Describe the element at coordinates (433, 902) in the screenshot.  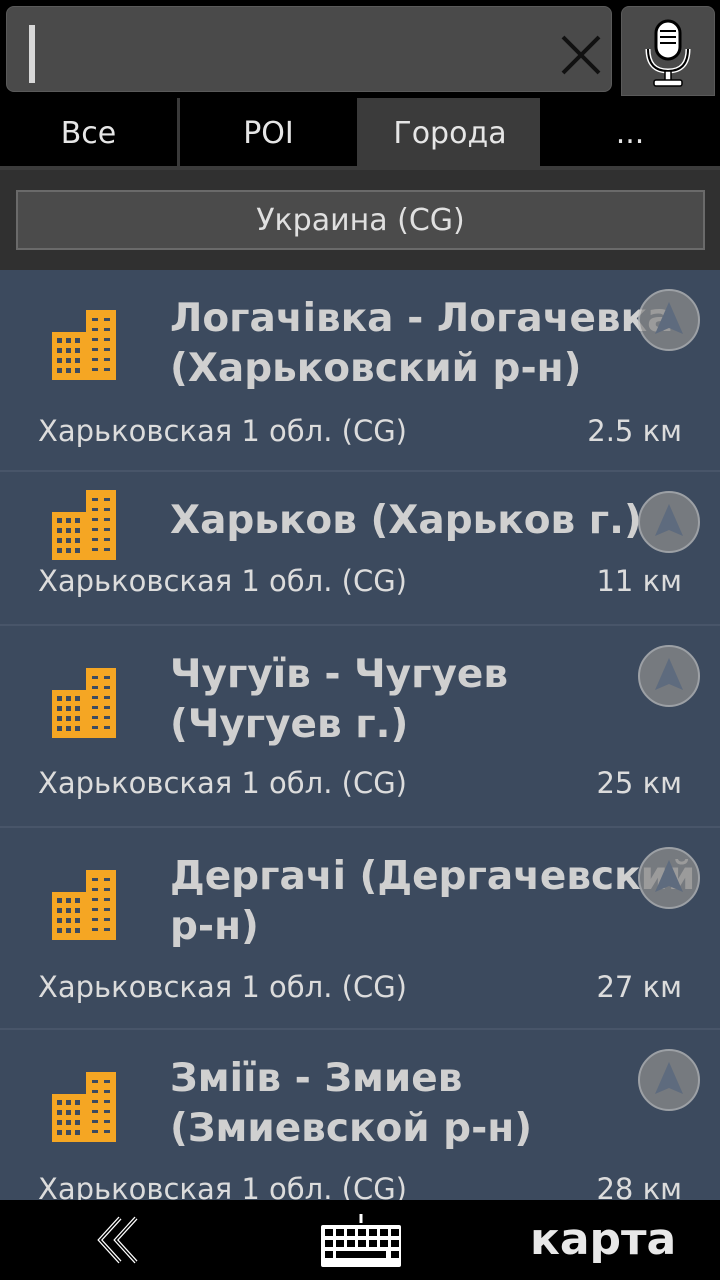
I see `result-title: Дергачі (Дергачевский р-н)` at that location.